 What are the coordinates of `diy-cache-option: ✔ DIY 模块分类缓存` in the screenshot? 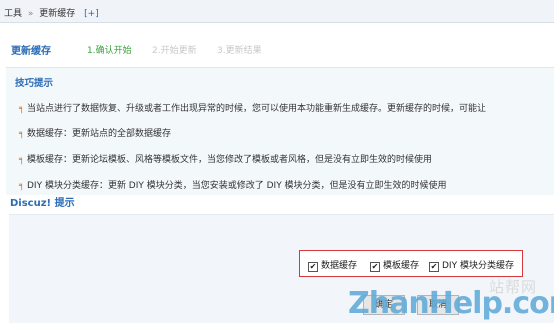 It's located at (471, 265).